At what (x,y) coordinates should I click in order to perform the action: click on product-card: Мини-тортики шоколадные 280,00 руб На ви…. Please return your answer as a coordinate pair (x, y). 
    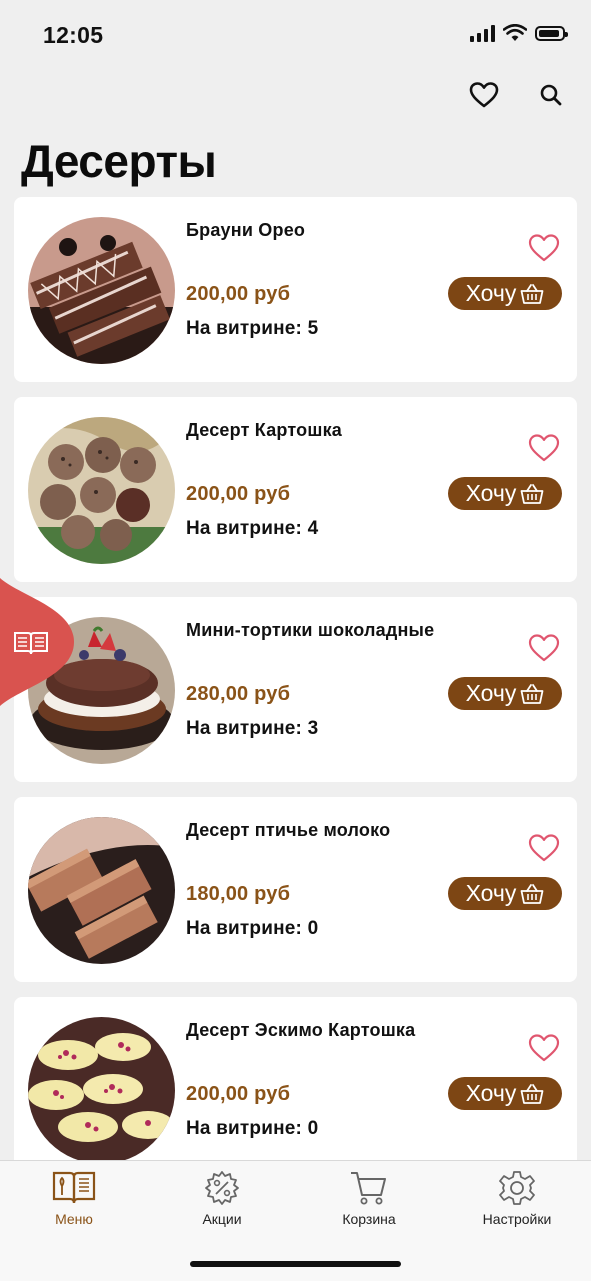
    Looking at the image, I should click on (295, 689).